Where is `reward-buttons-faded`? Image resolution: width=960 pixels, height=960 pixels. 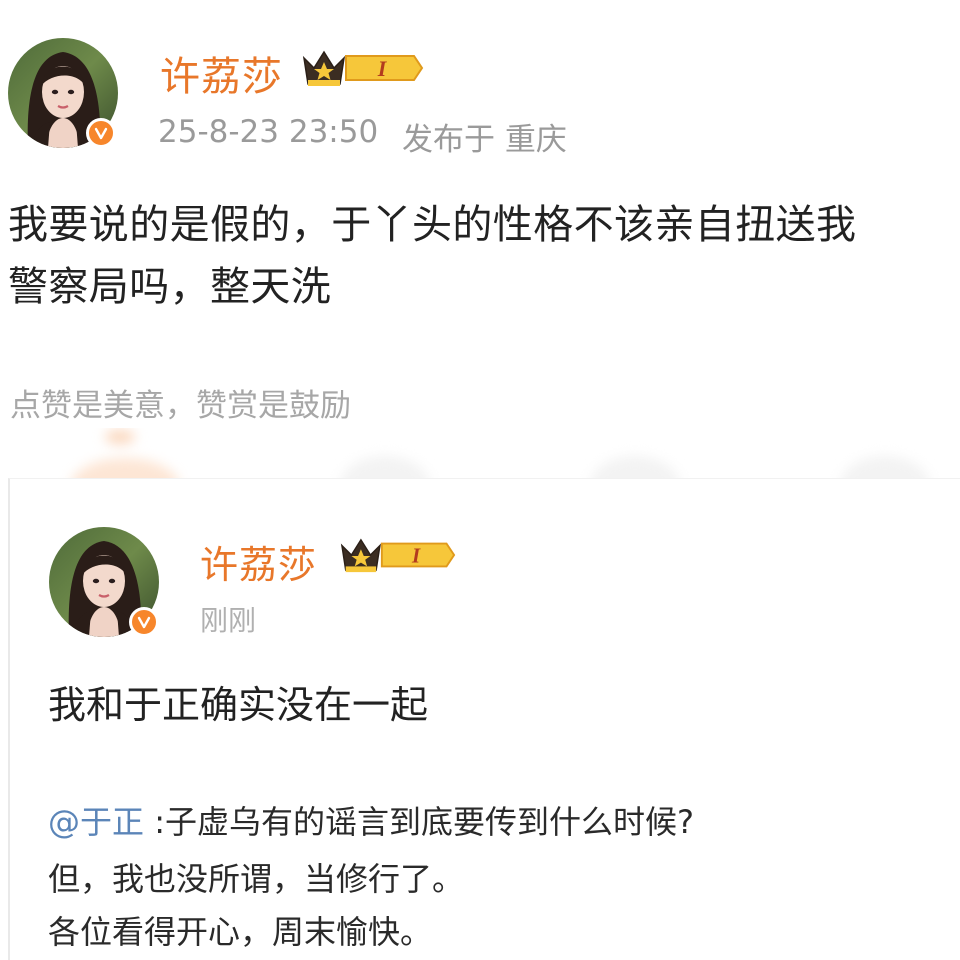 reward-buttons-faded is located at coordinates (480, 453).